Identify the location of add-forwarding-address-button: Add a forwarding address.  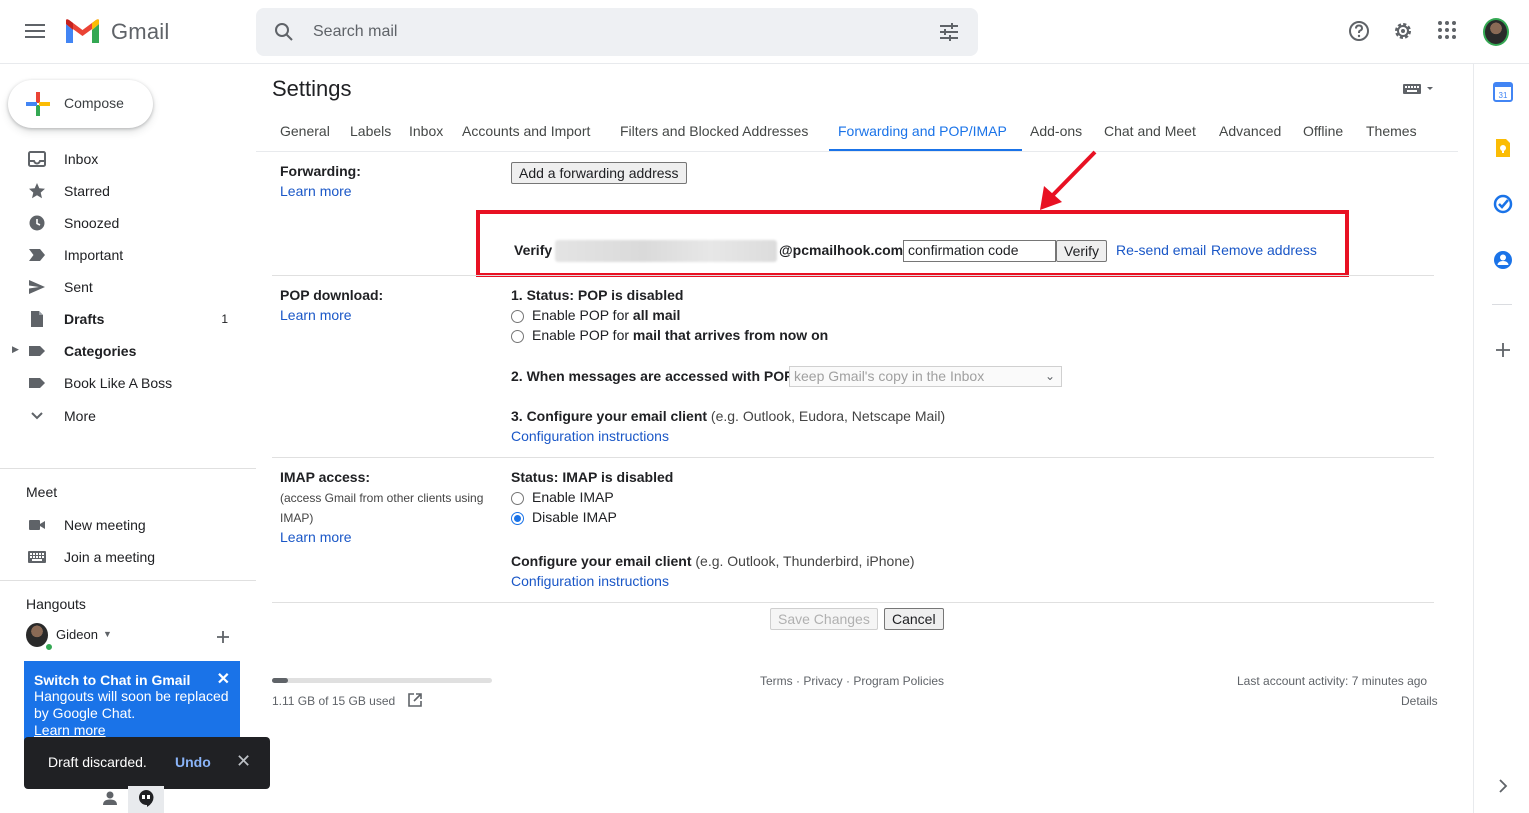
(599, 173).